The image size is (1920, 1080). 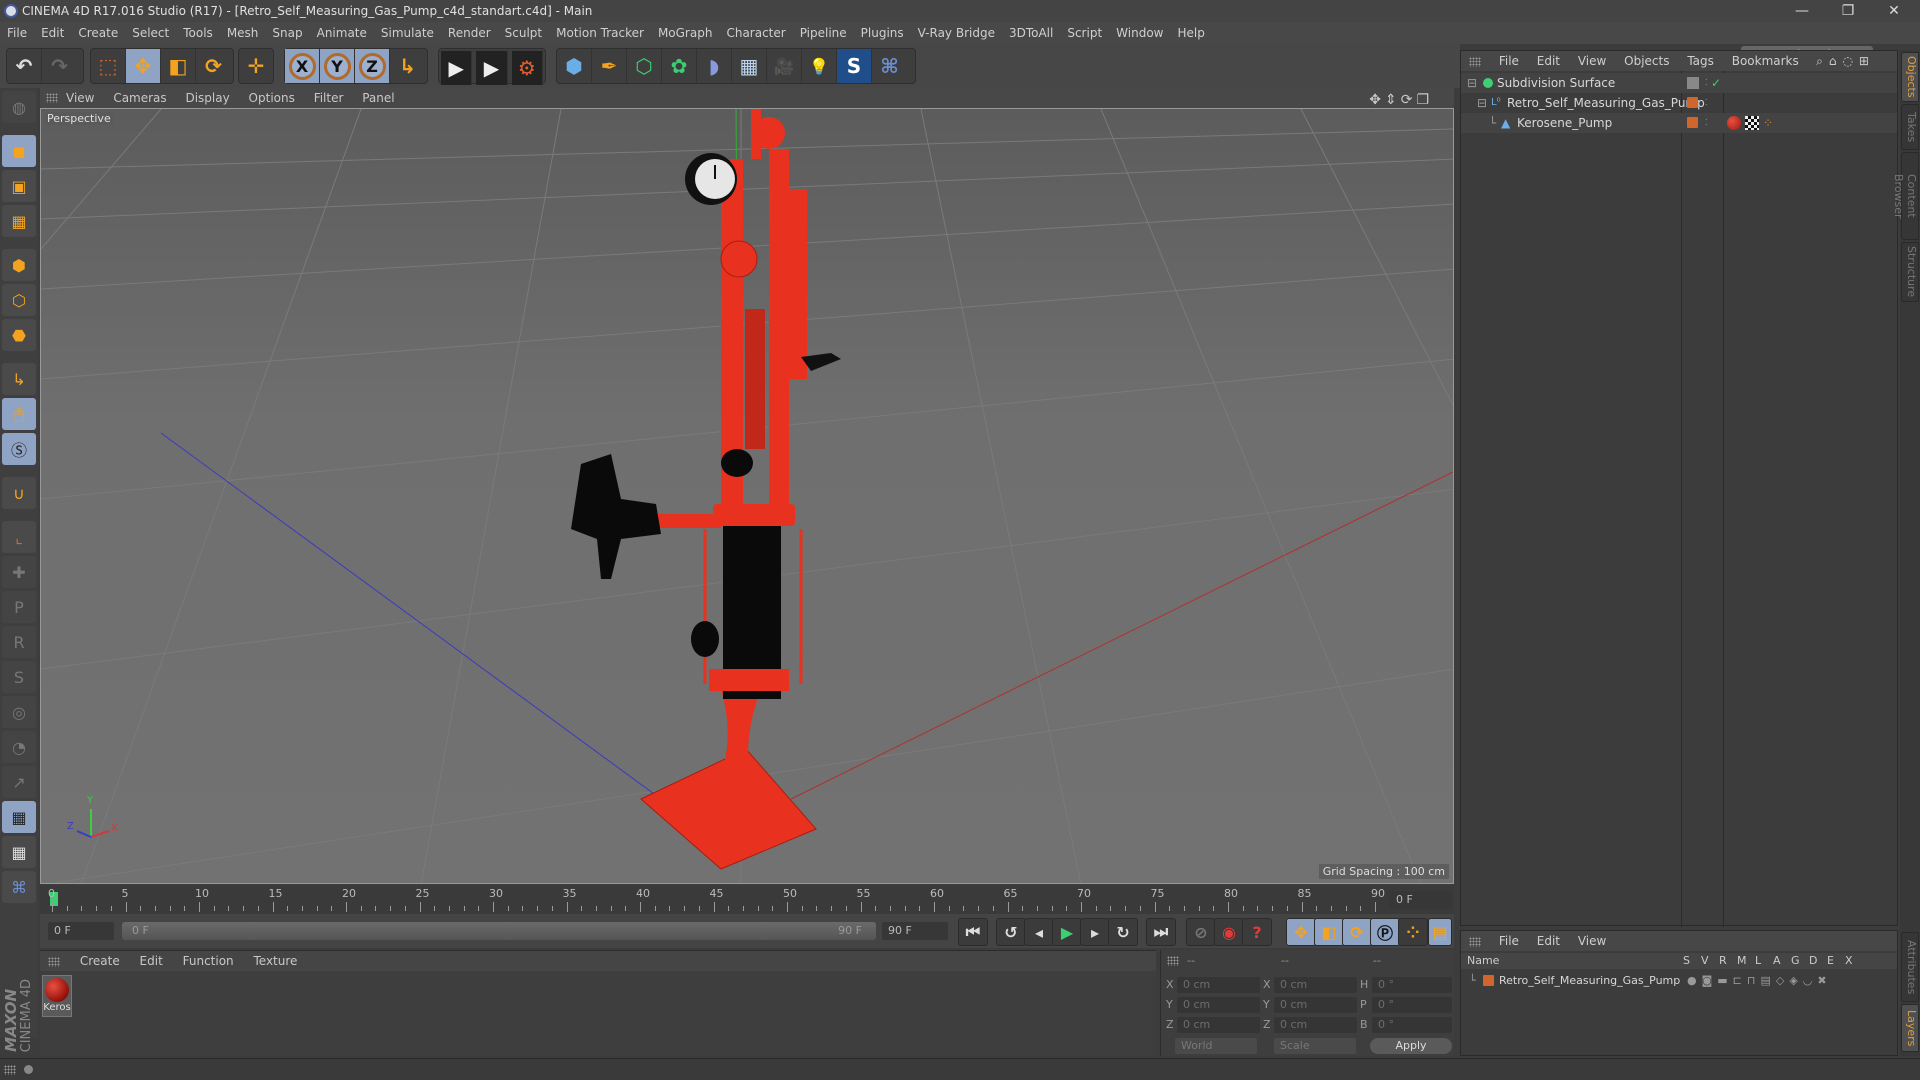 What do you see at coordinates (1412, 985) in the screenshot?
I see `rot-h-field: 0 °` at bounding box center [1412, 985].